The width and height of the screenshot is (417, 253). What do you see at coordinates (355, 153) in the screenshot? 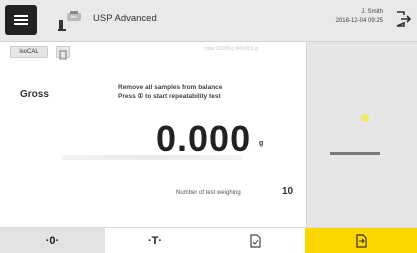
I see `level-bar` at bounding box center [355, 153].